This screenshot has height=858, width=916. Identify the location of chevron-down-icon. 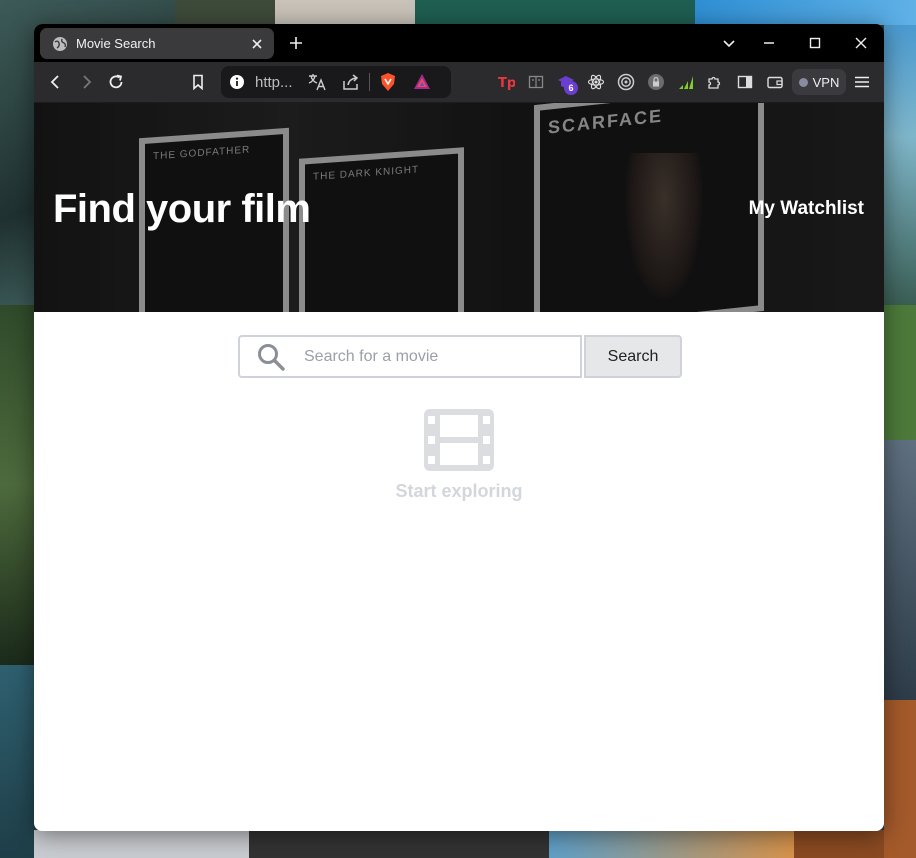
(729, 44).